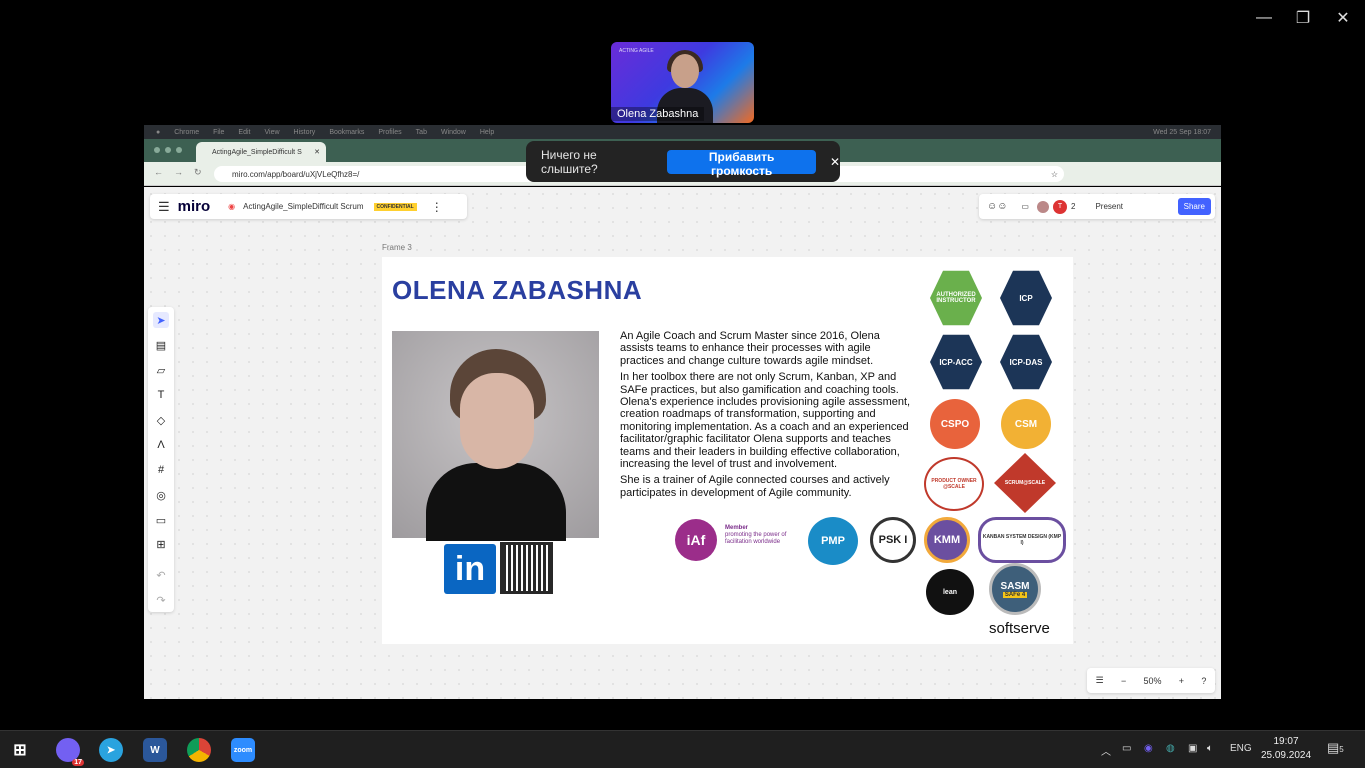 The width and height of the screenshot is (1365, 768). I want to click on viber-tray-icon: ◉, so click(1148, 748).